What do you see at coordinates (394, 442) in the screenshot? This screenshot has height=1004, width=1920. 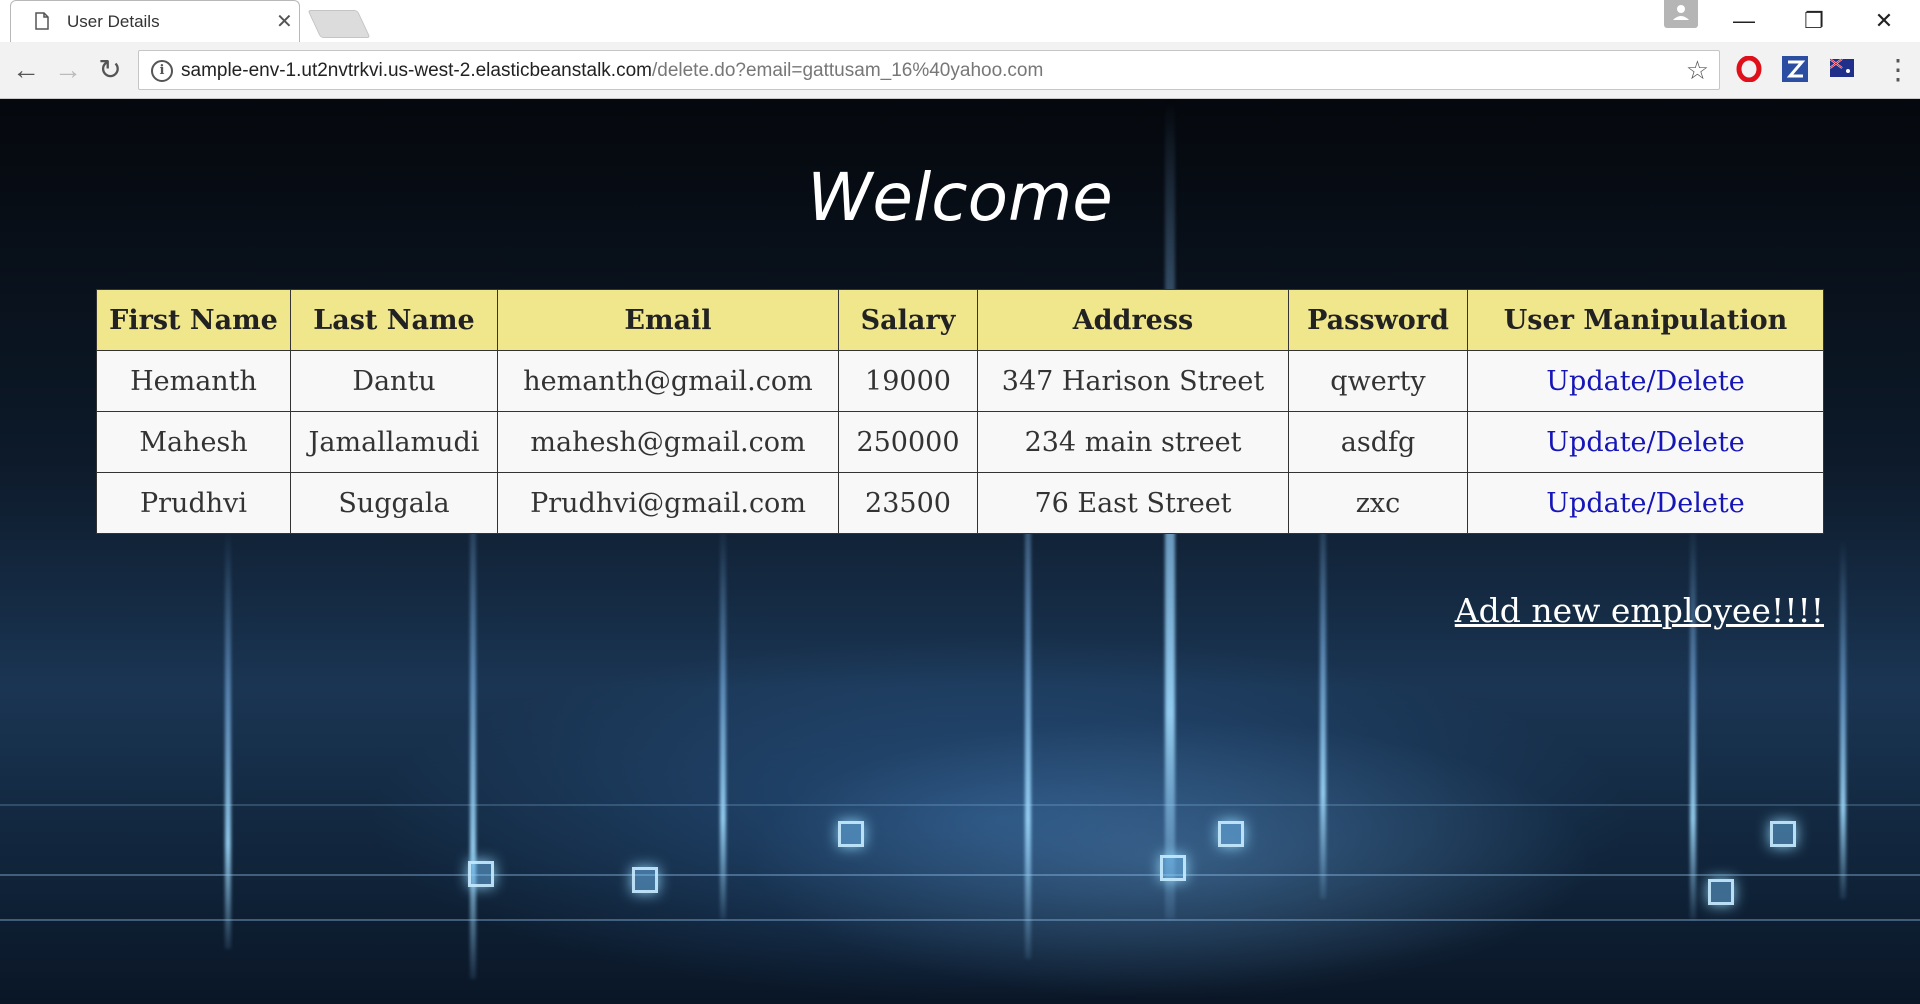 I see `cell-last-name: Jamallamudi` at bounding box center [394, 442].